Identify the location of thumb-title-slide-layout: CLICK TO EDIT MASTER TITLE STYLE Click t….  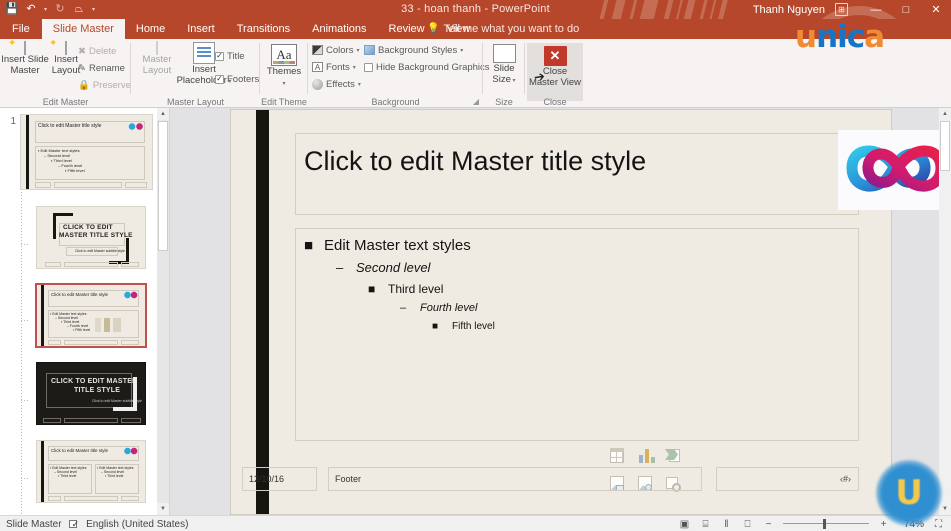
(91, 237).